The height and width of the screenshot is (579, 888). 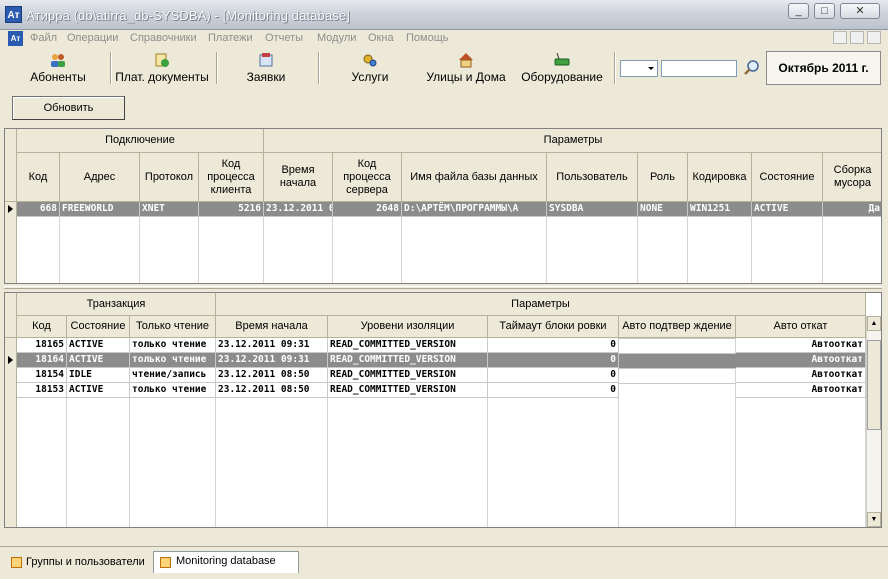 What do you see at coordinates (444, 546) in the screenshot?
I see `divider` at bounding box center [444, 546].